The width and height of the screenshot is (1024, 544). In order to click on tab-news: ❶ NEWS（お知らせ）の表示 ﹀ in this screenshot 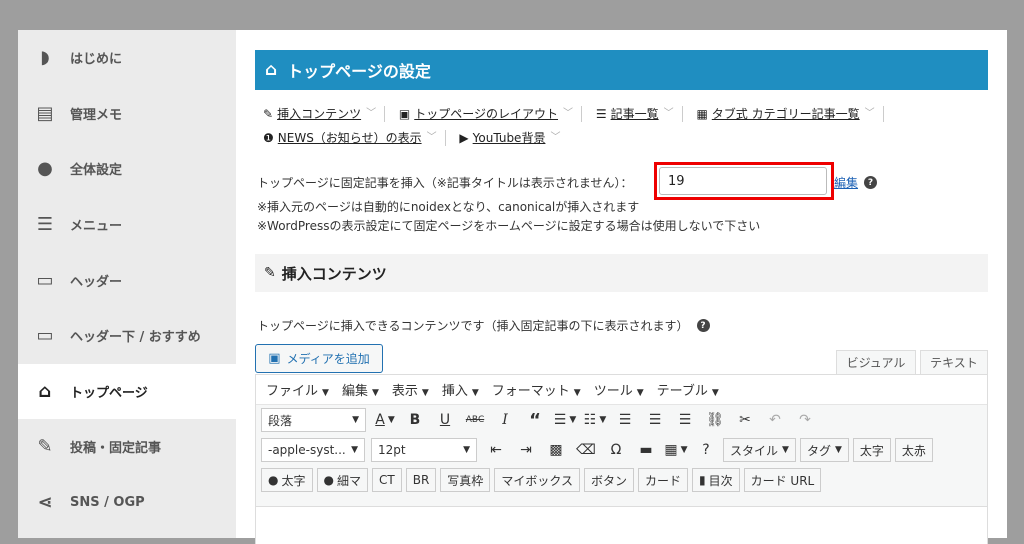, I will do `click(358, 138)`.